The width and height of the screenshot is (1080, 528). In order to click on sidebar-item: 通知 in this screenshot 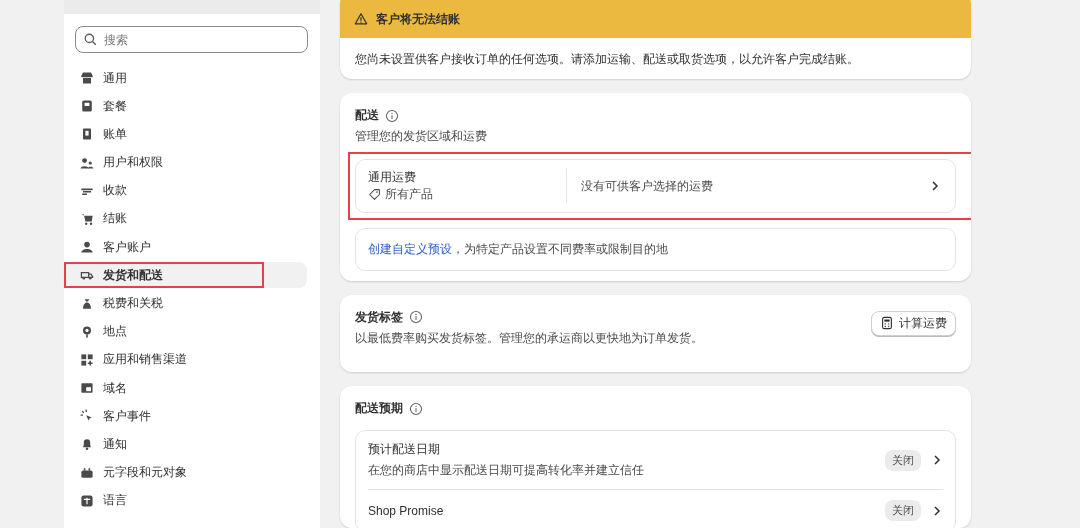, I will do `click(185, 444)`.